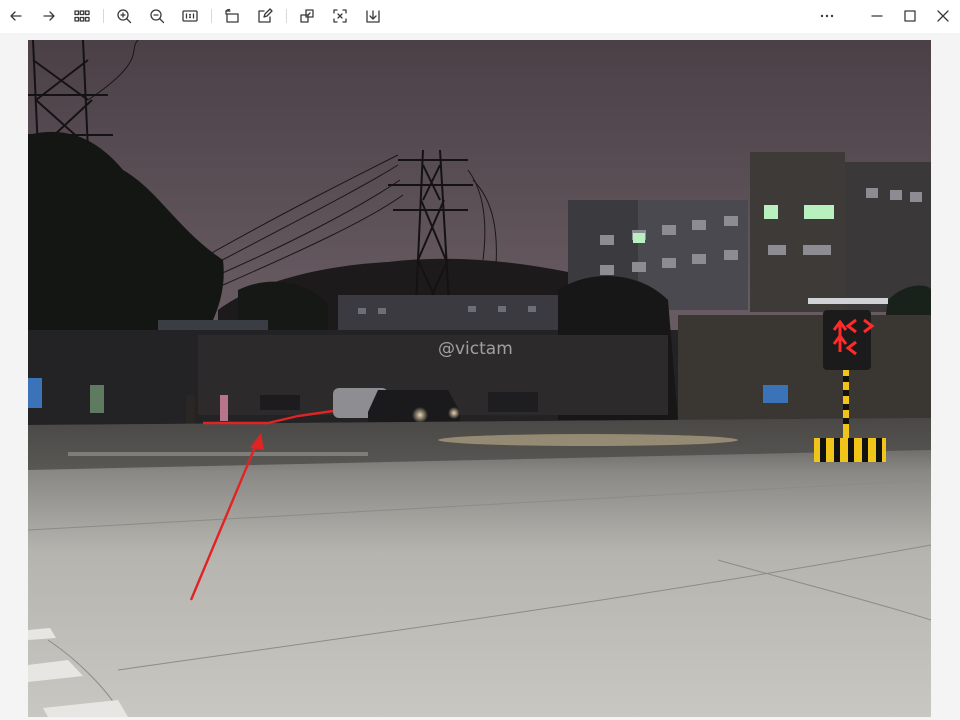  I want to click on rotate-icon, so click(232, 15).